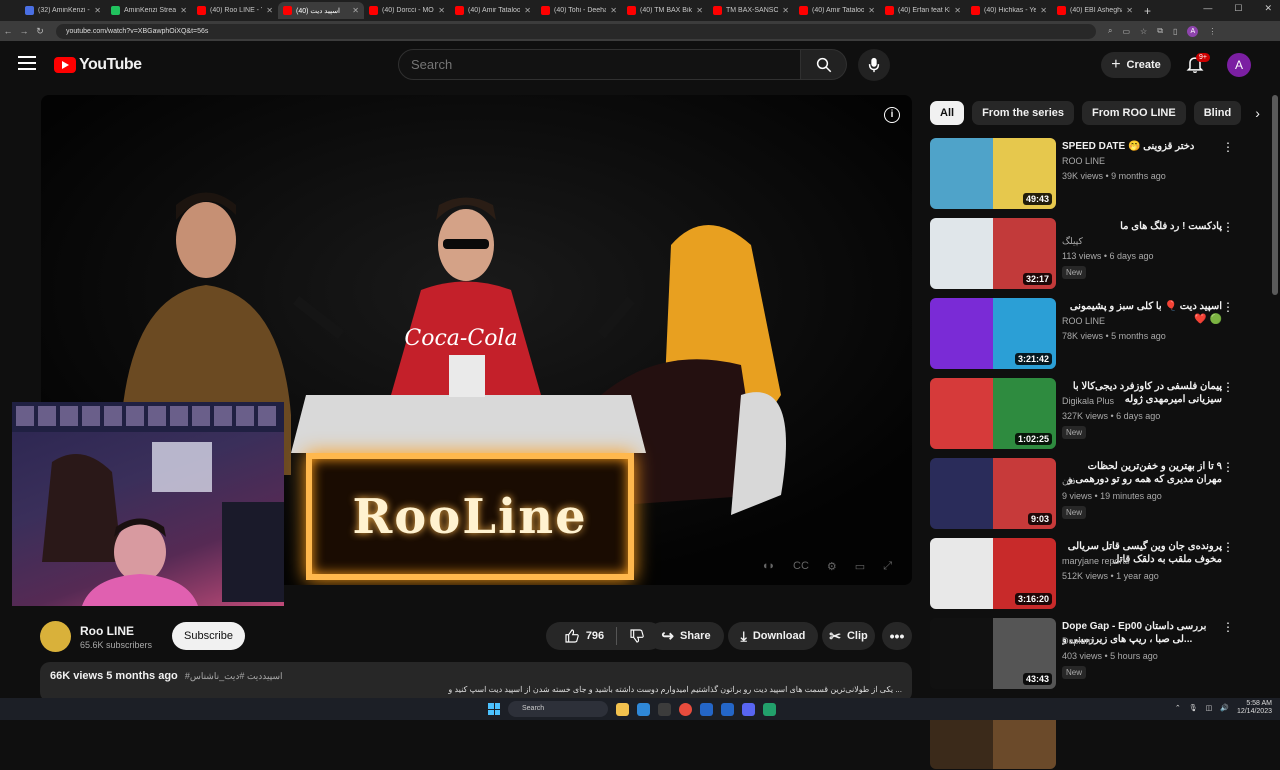 The height and width of the screenshot is (770, 1280). I want to click on video-thumbnail: 9:03, so click(993, 493).